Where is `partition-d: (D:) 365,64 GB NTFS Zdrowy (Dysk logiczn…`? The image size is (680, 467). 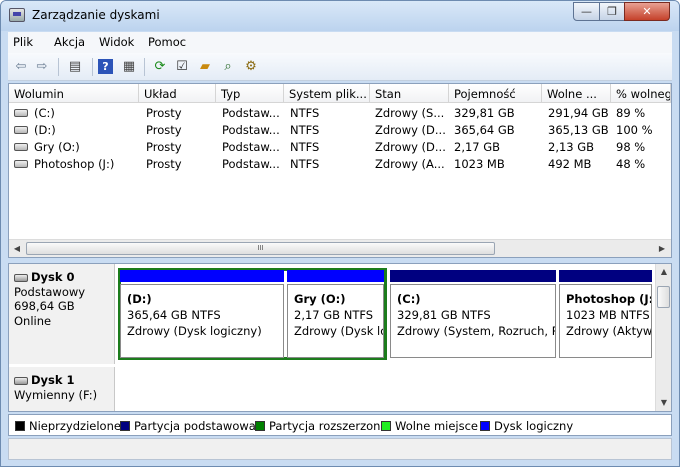 partition-d: (D:) 365,64 GB NTFS Zdrowy (Dysk logiczn… is located at coordinates (202, 314).